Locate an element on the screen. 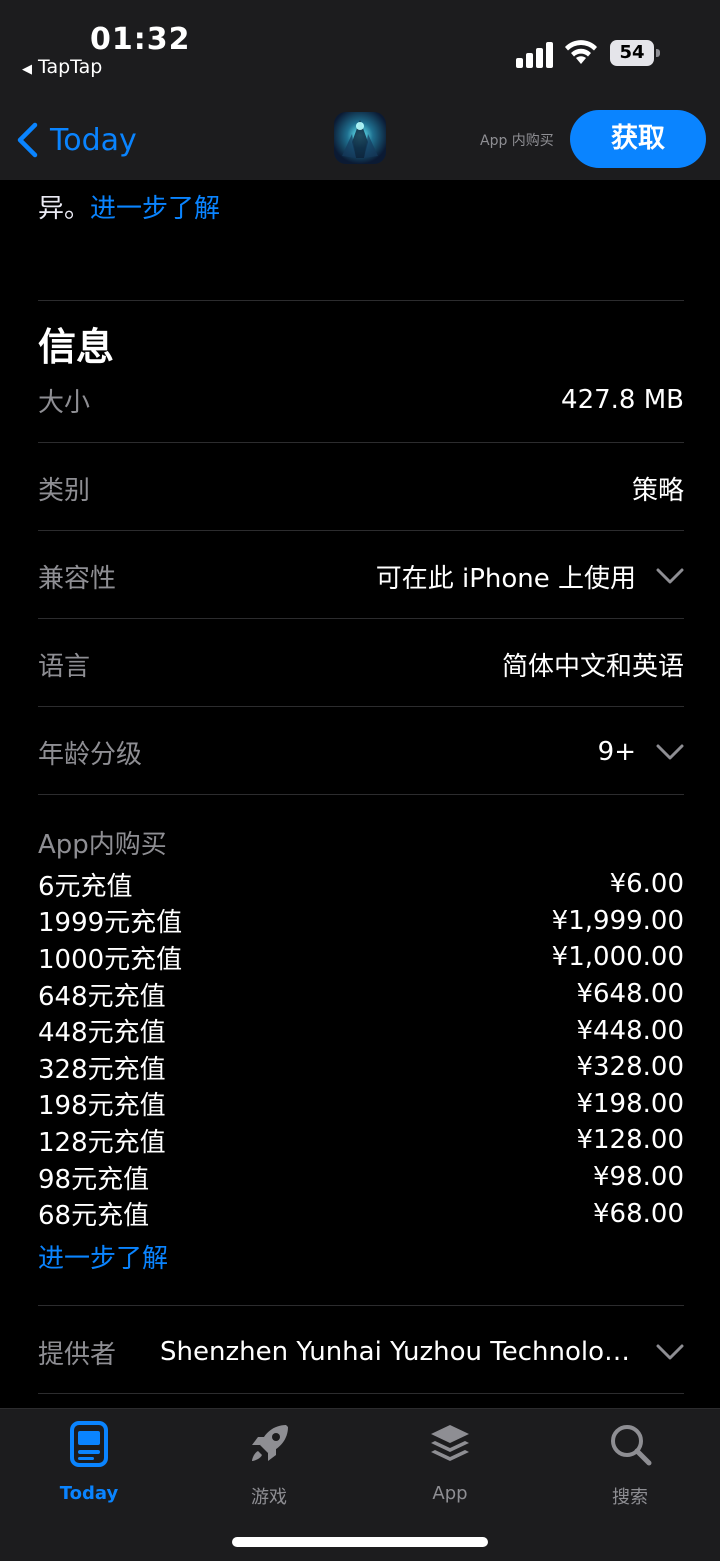 The image size is (720, 1561). iap-item: 328元充值 ¥328.00 is located at coordinates (361, 1067).